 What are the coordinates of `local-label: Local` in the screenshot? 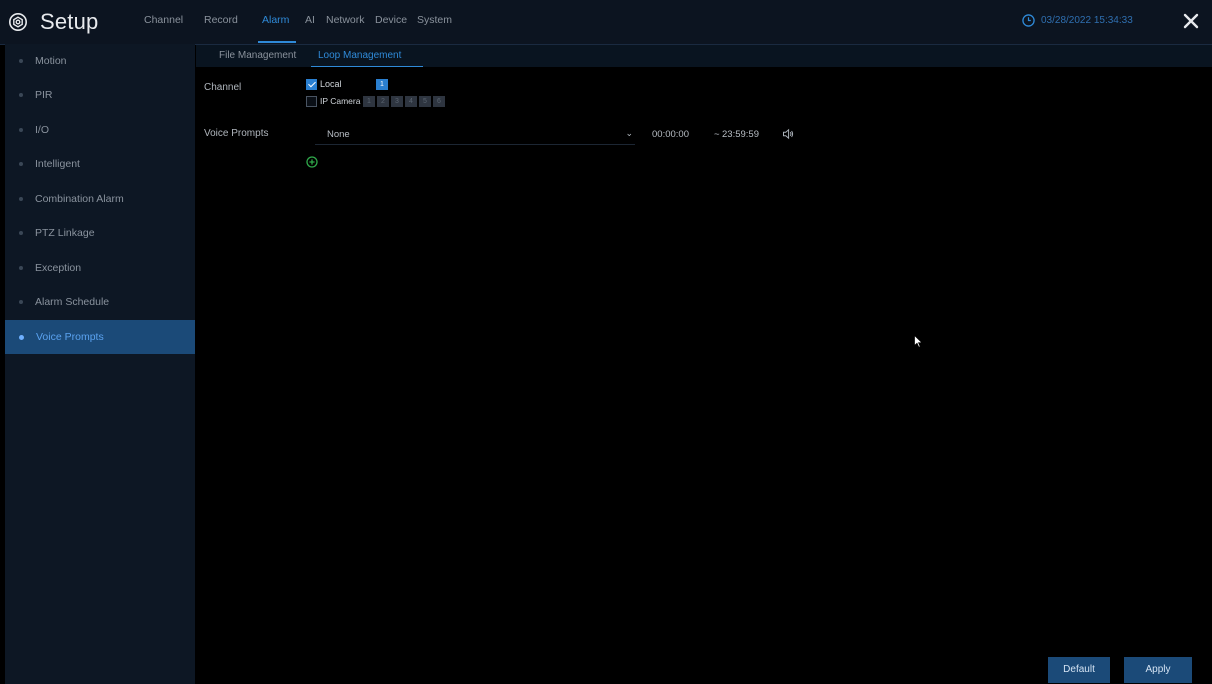 It's located at (331, 84).